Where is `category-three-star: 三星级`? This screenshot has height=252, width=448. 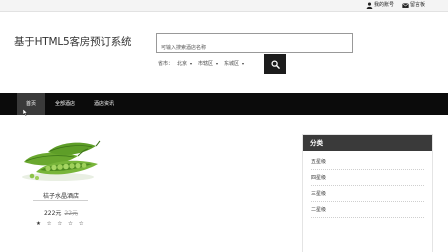 category-three-star: 三星级 is located at coordinates (367, 194).